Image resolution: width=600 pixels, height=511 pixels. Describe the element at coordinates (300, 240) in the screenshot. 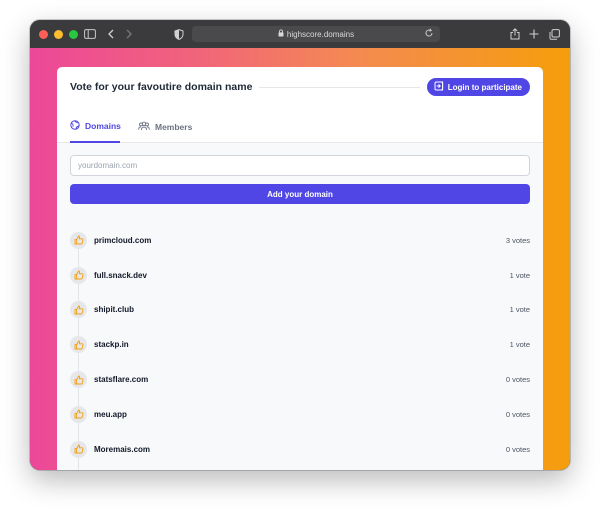

I see `domain-row: primcloud.com 3 votes` at that location.